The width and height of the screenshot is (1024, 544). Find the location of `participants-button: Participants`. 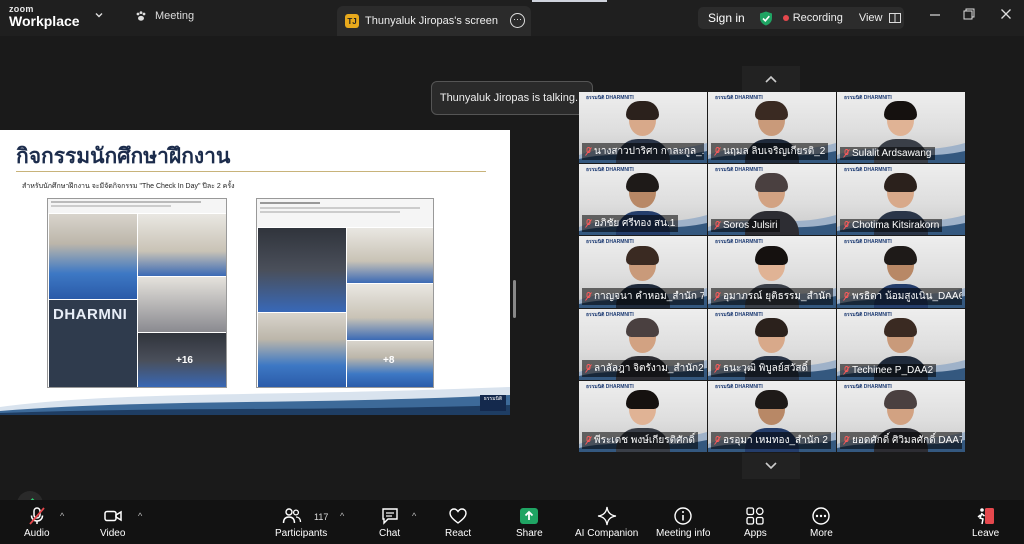

participants-button: Participants is located at coordinates (301, 522).